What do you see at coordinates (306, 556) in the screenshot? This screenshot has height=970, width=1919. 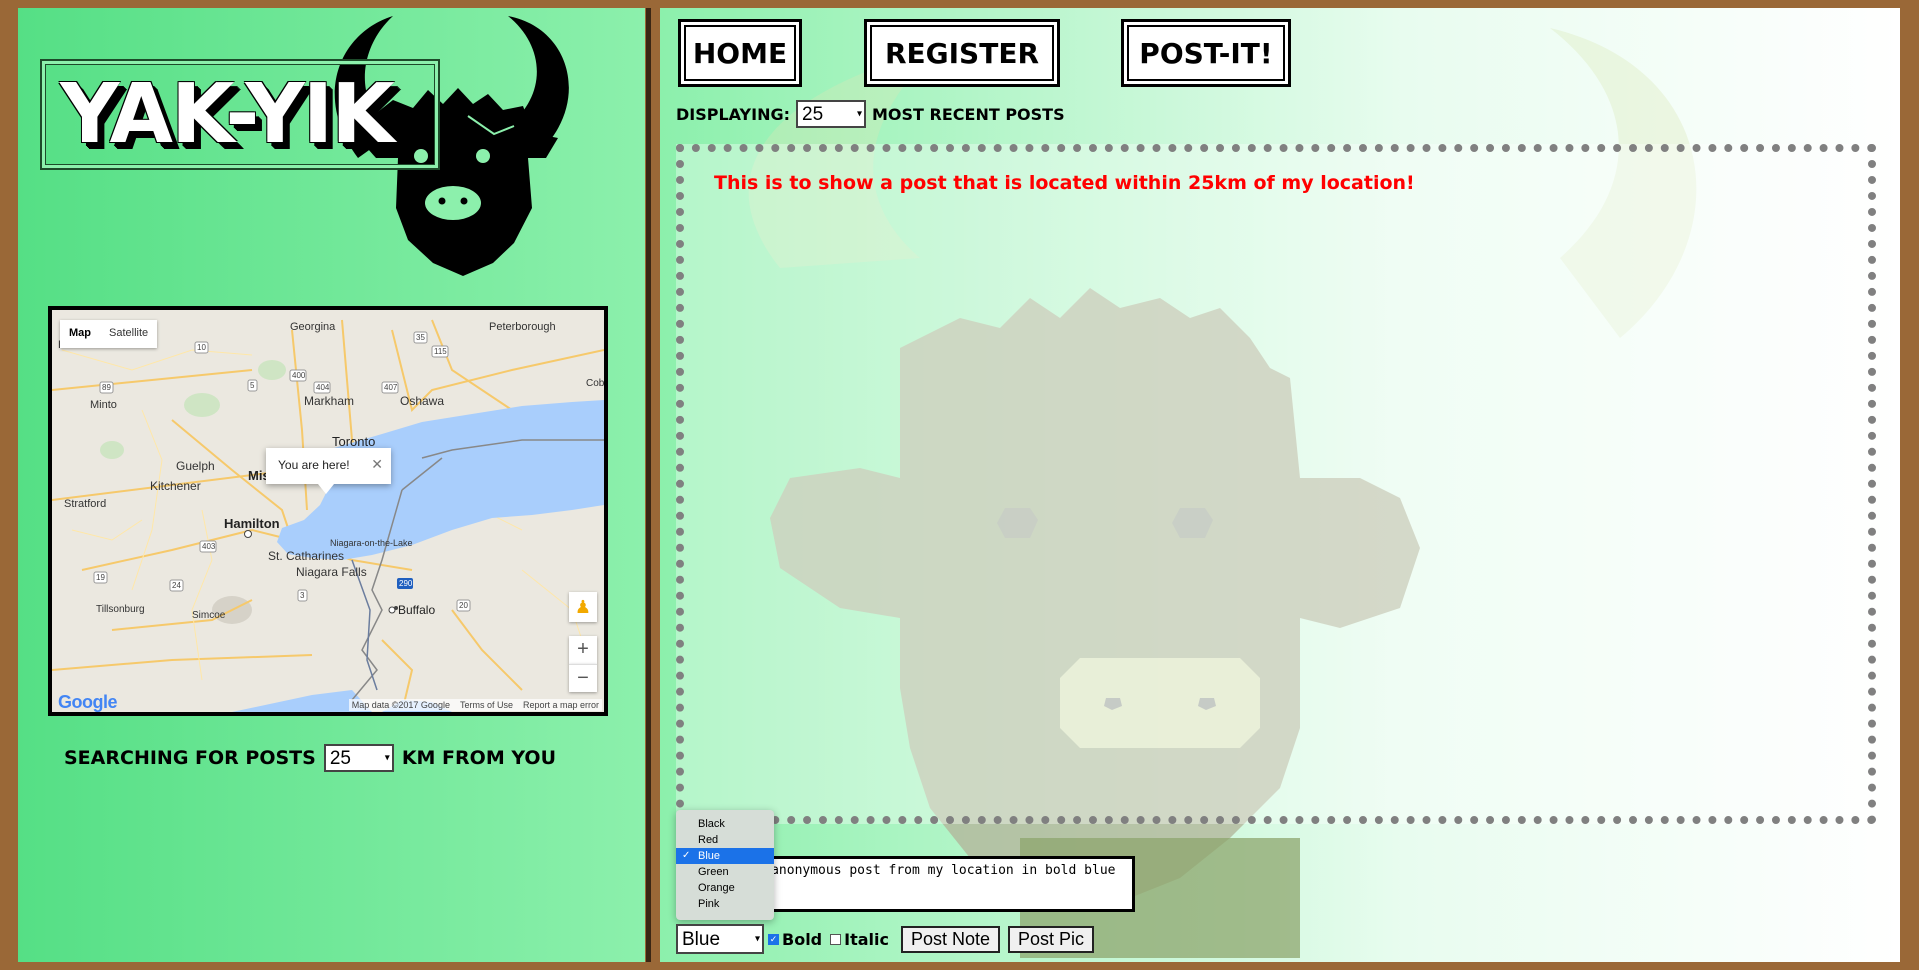 I see `map-label-st-catharines: St. Catharines` at bounding box center [306, 556].